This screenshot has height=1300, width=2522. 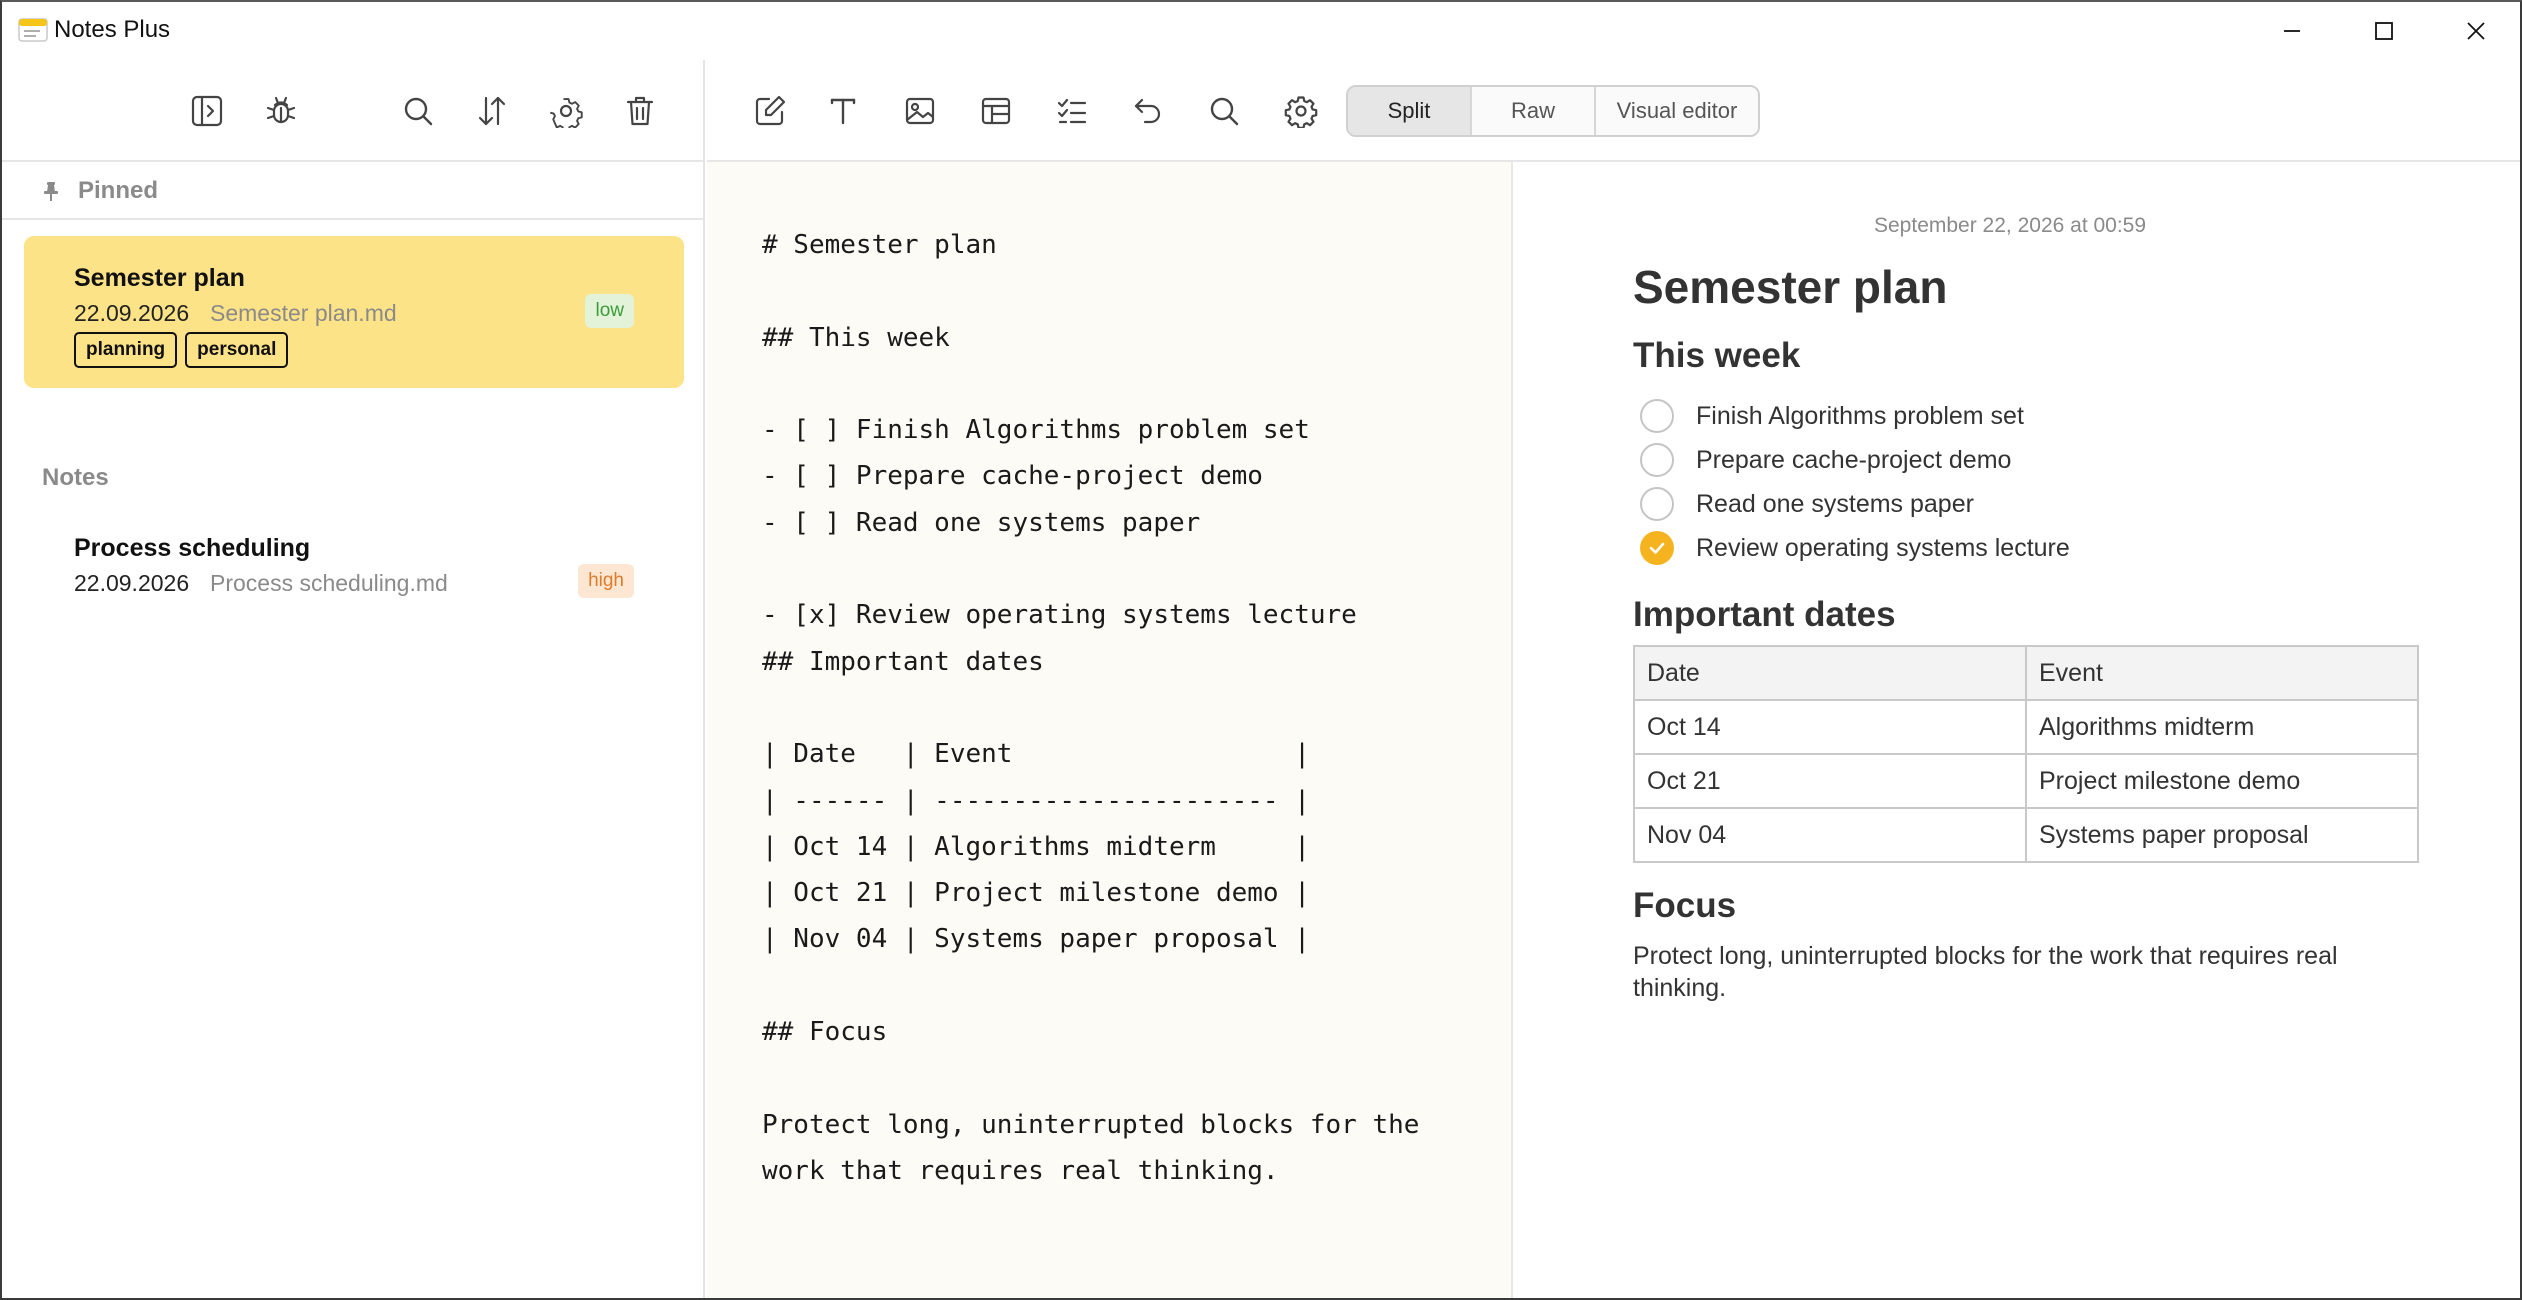 I want to click on preview-heading-this-week: This week, so click(x=1717, y=355).